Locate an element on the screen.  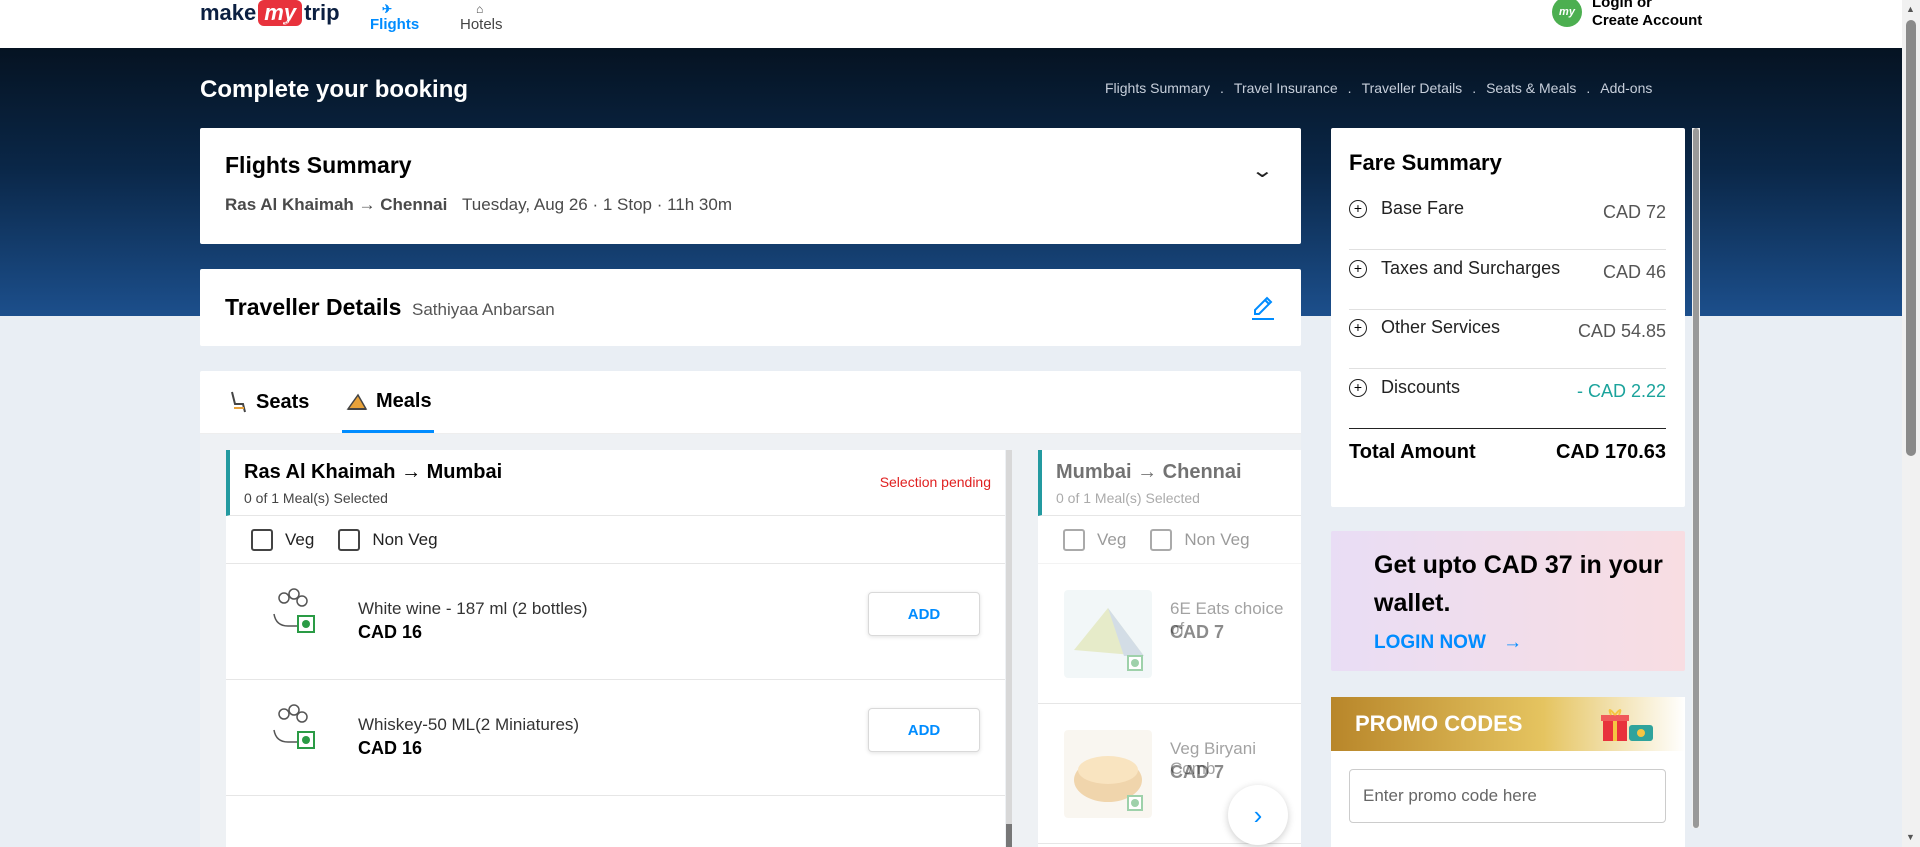
login-line2: Create Account is located at coordinates (1647, 20).